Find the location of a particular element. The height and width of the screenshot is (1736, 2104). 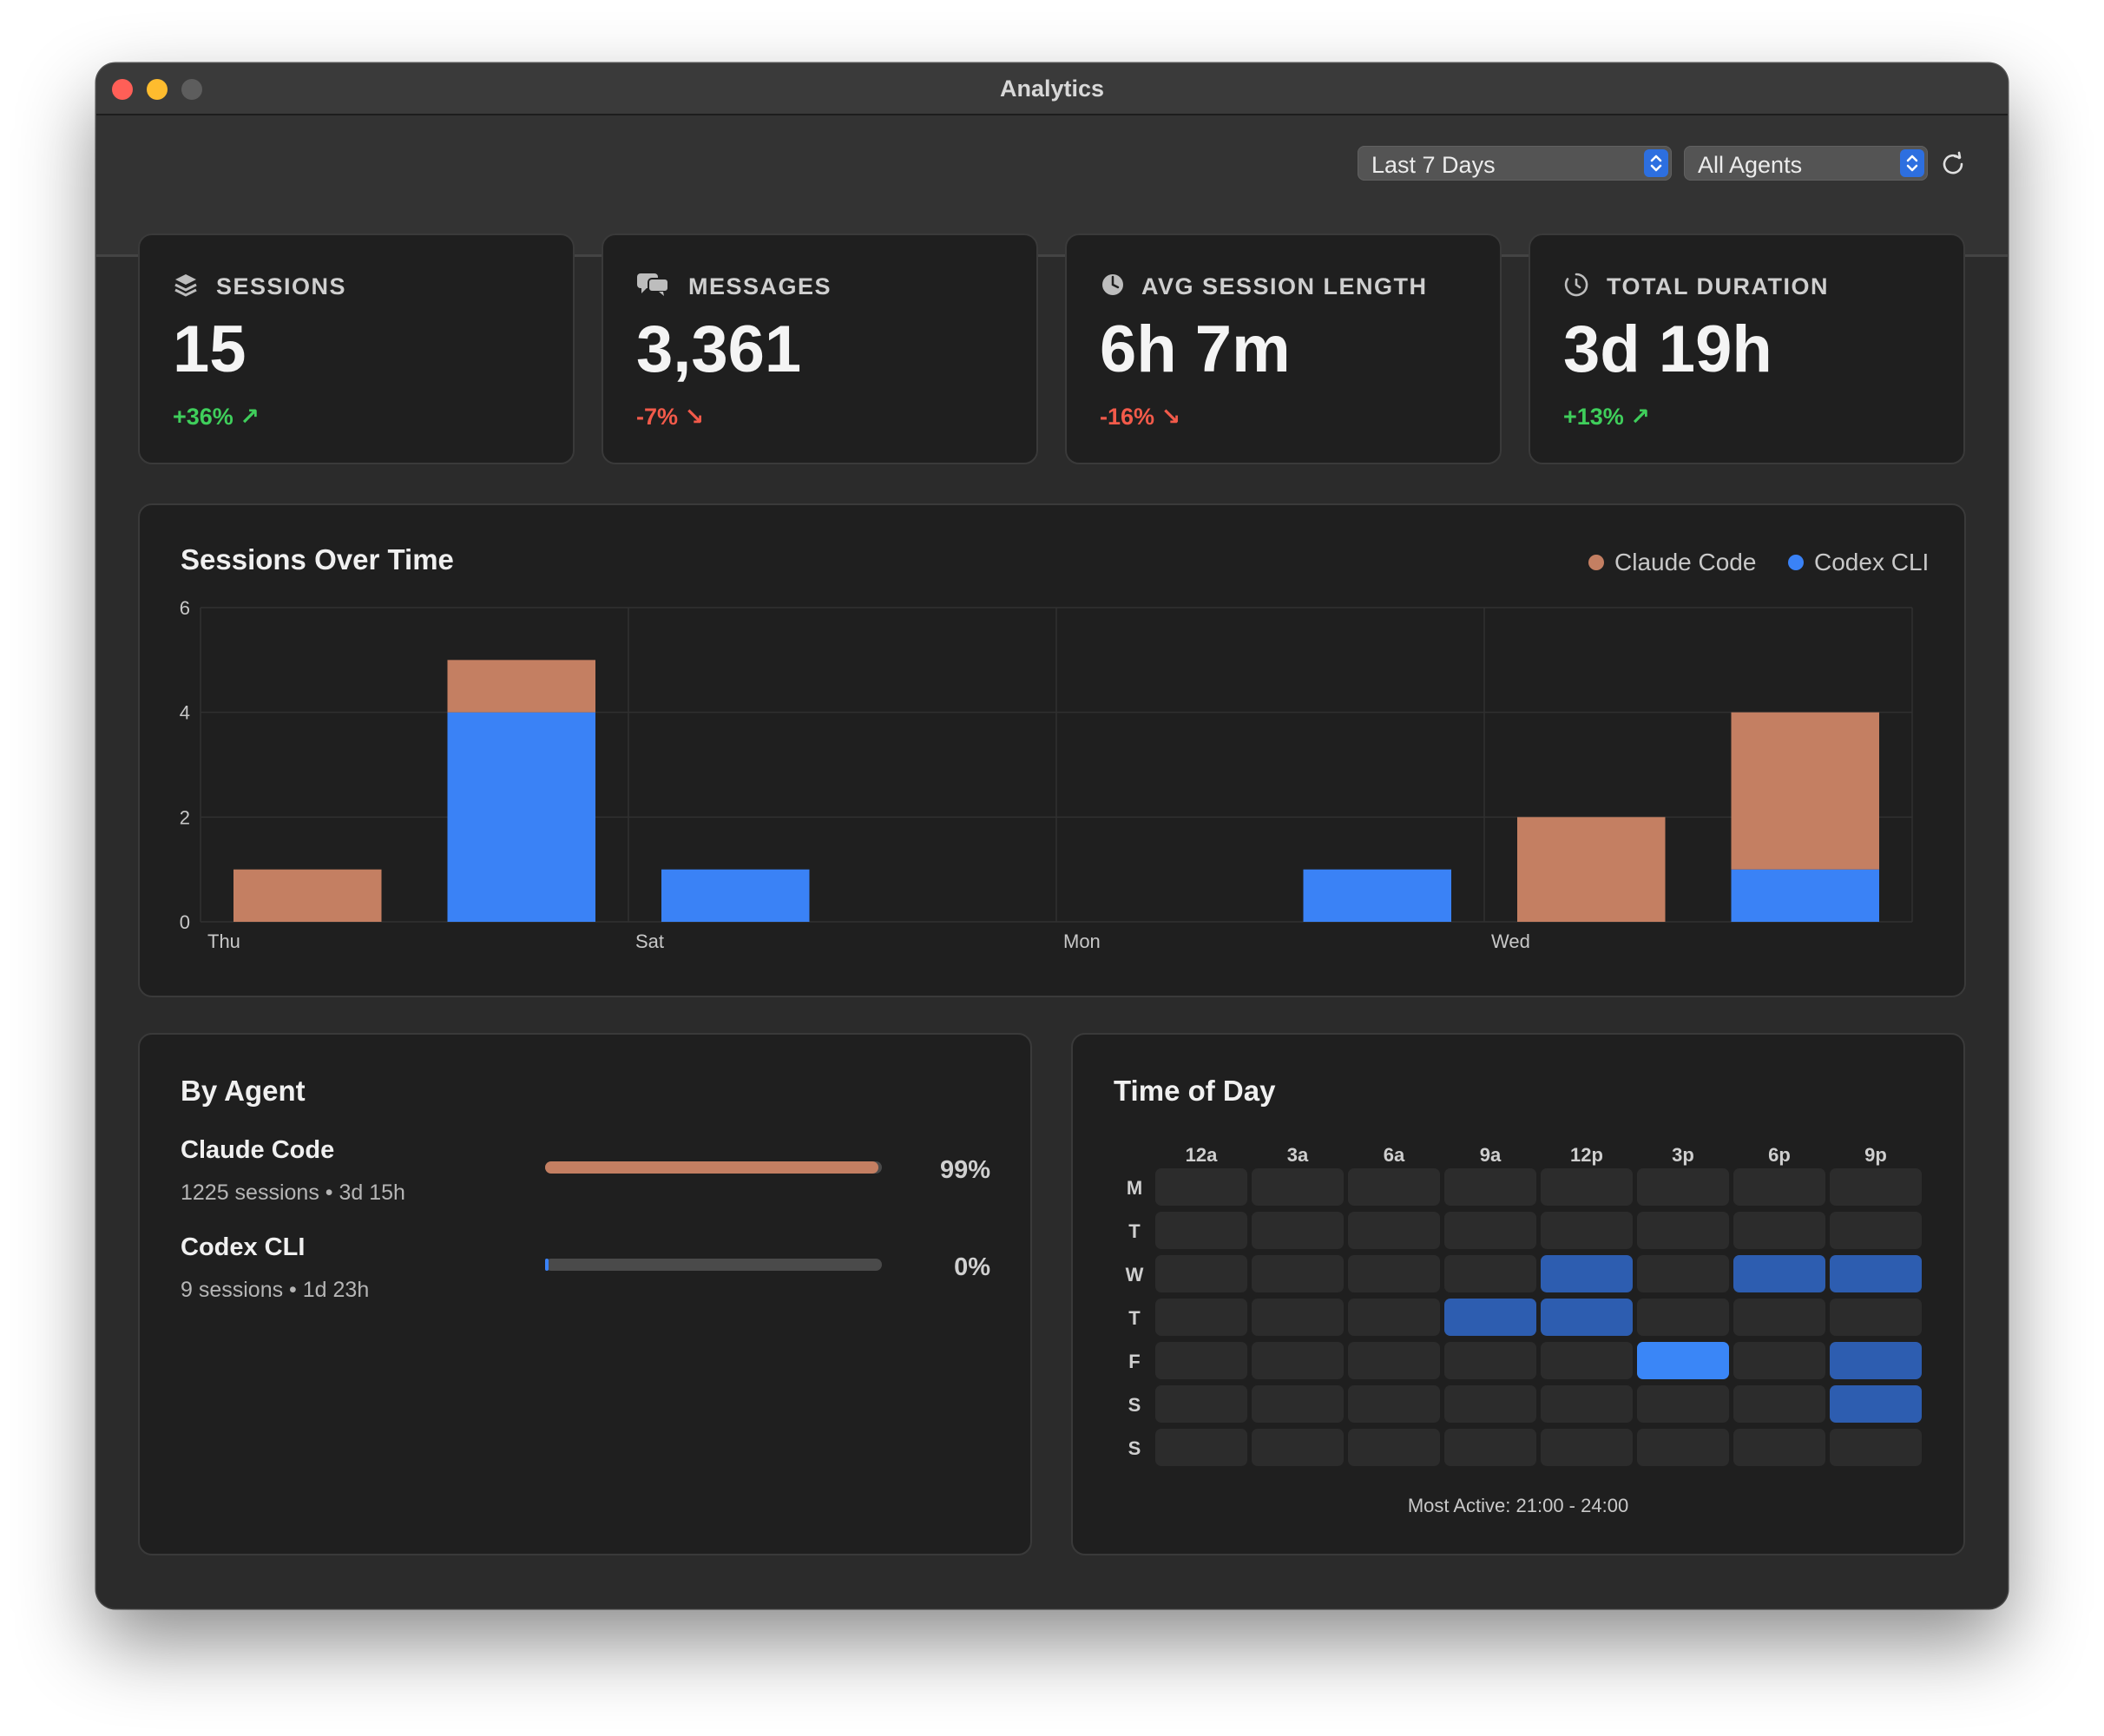

stat-delta: -16% ↘ is located at coordinates (1140, 417).